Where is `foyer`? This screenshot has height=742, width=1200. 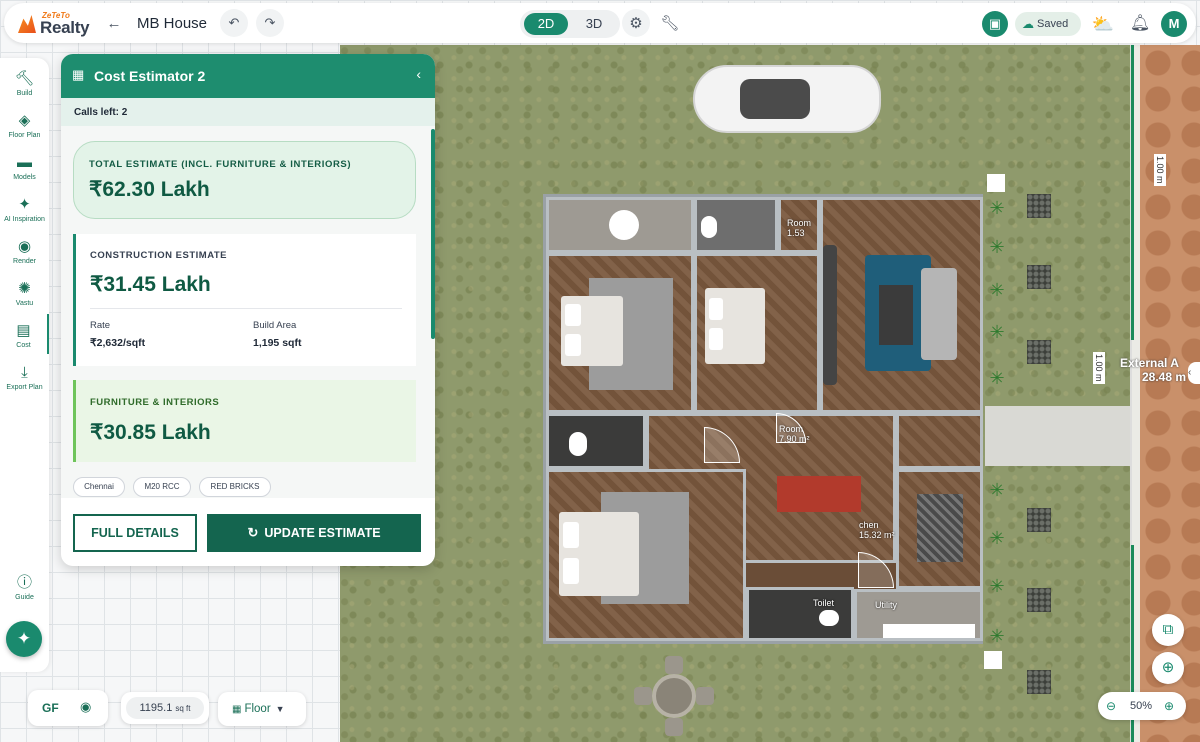 foyer is located at coordinates (939, 441).